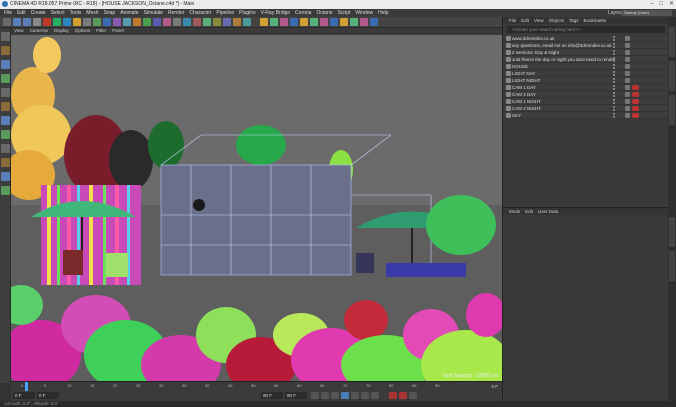 This screenshot has height=407, width=676. I want to click on object-row: CAM 1 NIGHT, so click(586, 101).